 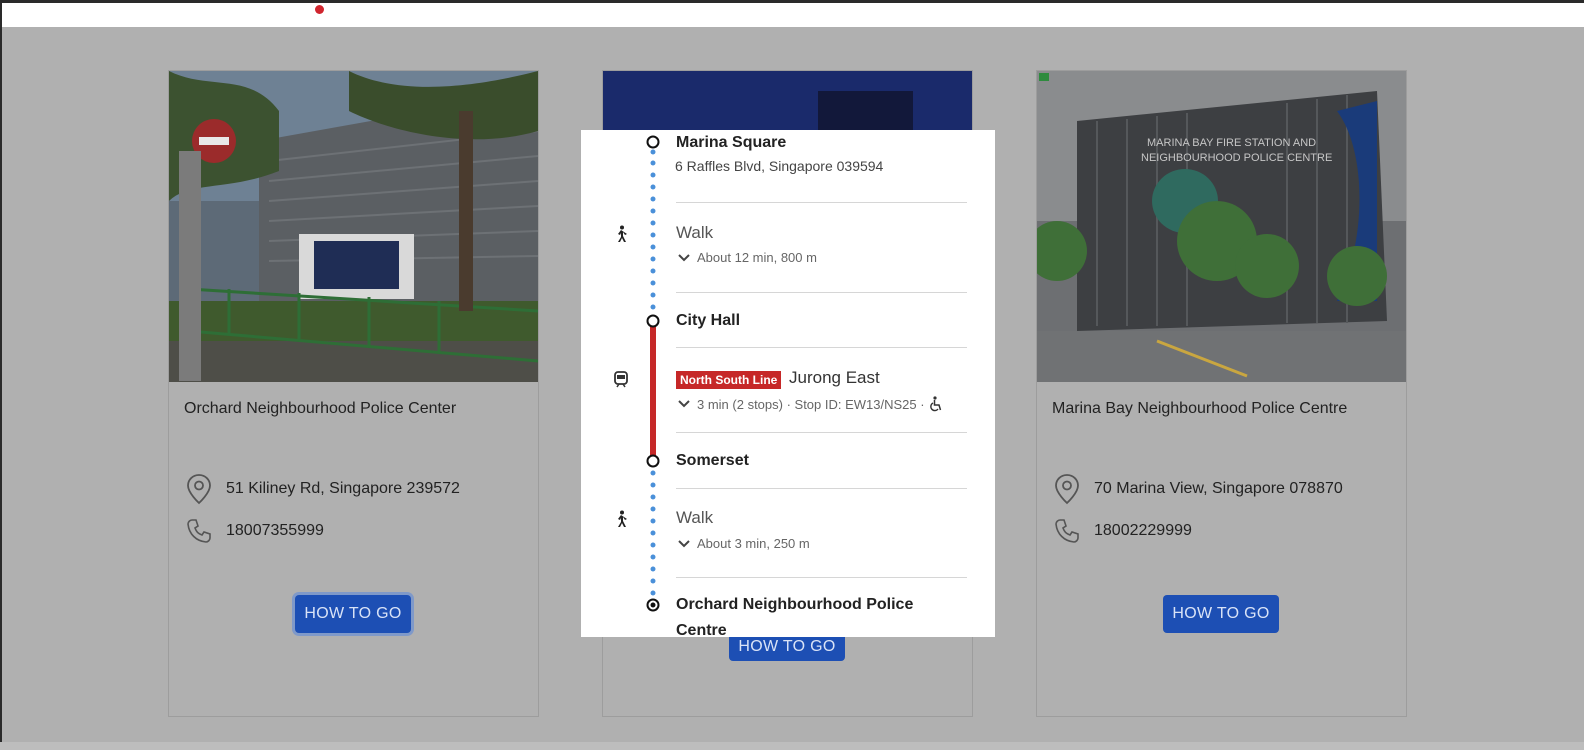 What do you see at coordinates (708, 320) in the screenshot?
I see `stop-name-city-hall: City Hall` at bounding box center [708, 320].